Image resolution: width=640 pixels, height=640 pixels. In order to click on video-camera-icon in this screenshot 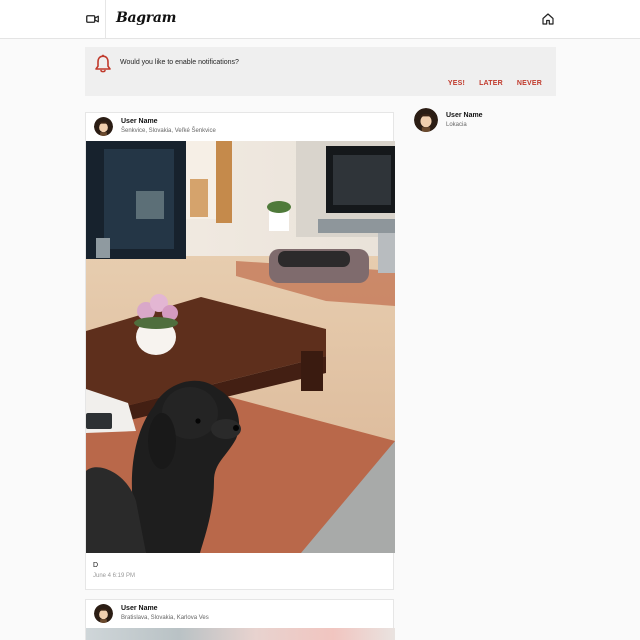, I will do `click(92, 19)`.